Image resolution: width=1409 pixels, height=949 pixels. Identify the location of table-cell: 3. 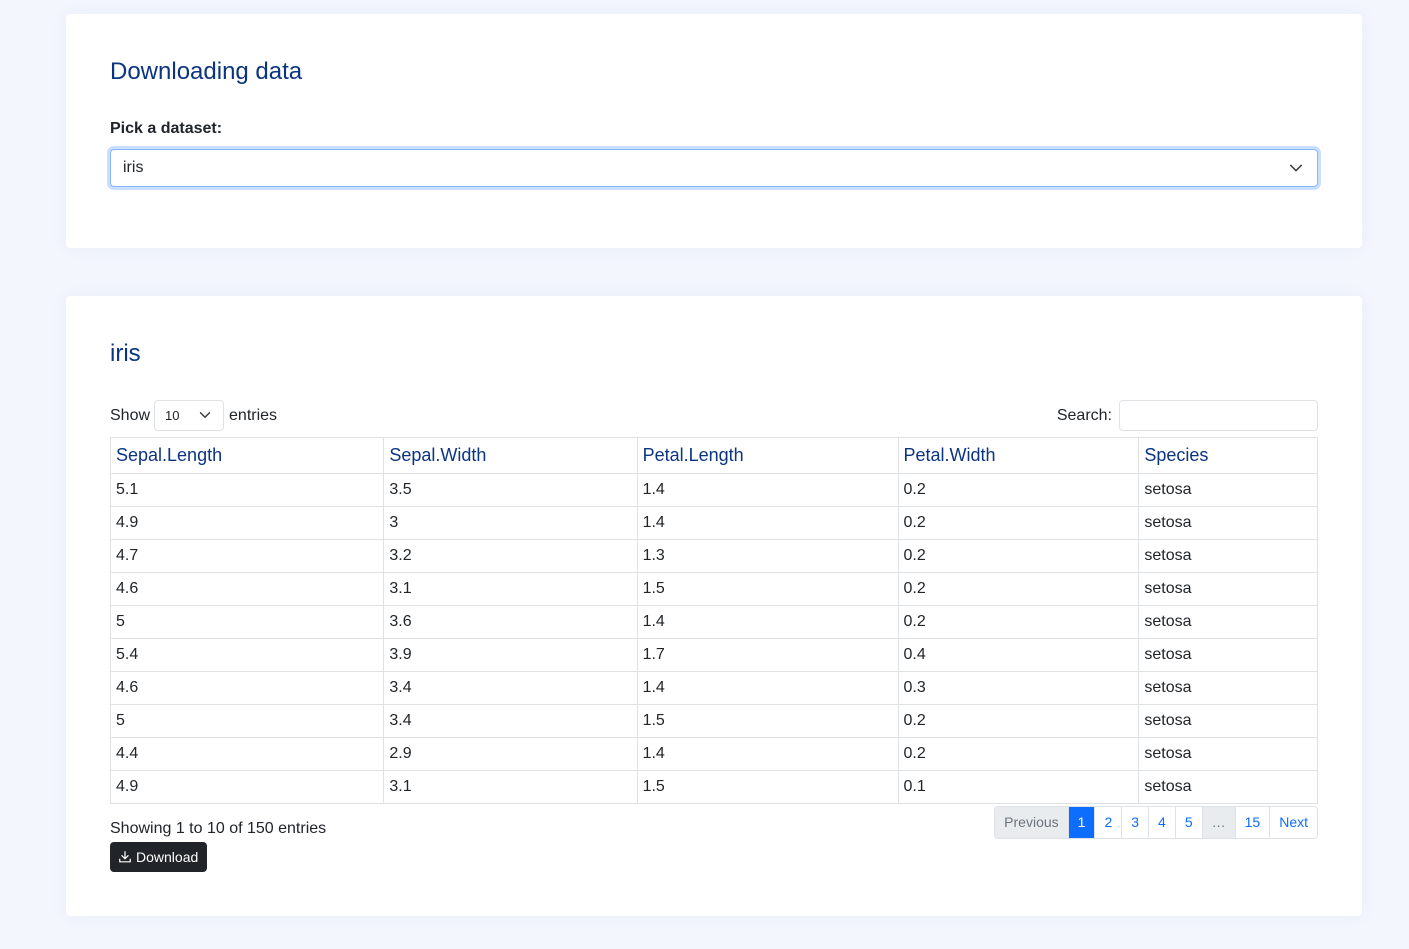
(510, 523).